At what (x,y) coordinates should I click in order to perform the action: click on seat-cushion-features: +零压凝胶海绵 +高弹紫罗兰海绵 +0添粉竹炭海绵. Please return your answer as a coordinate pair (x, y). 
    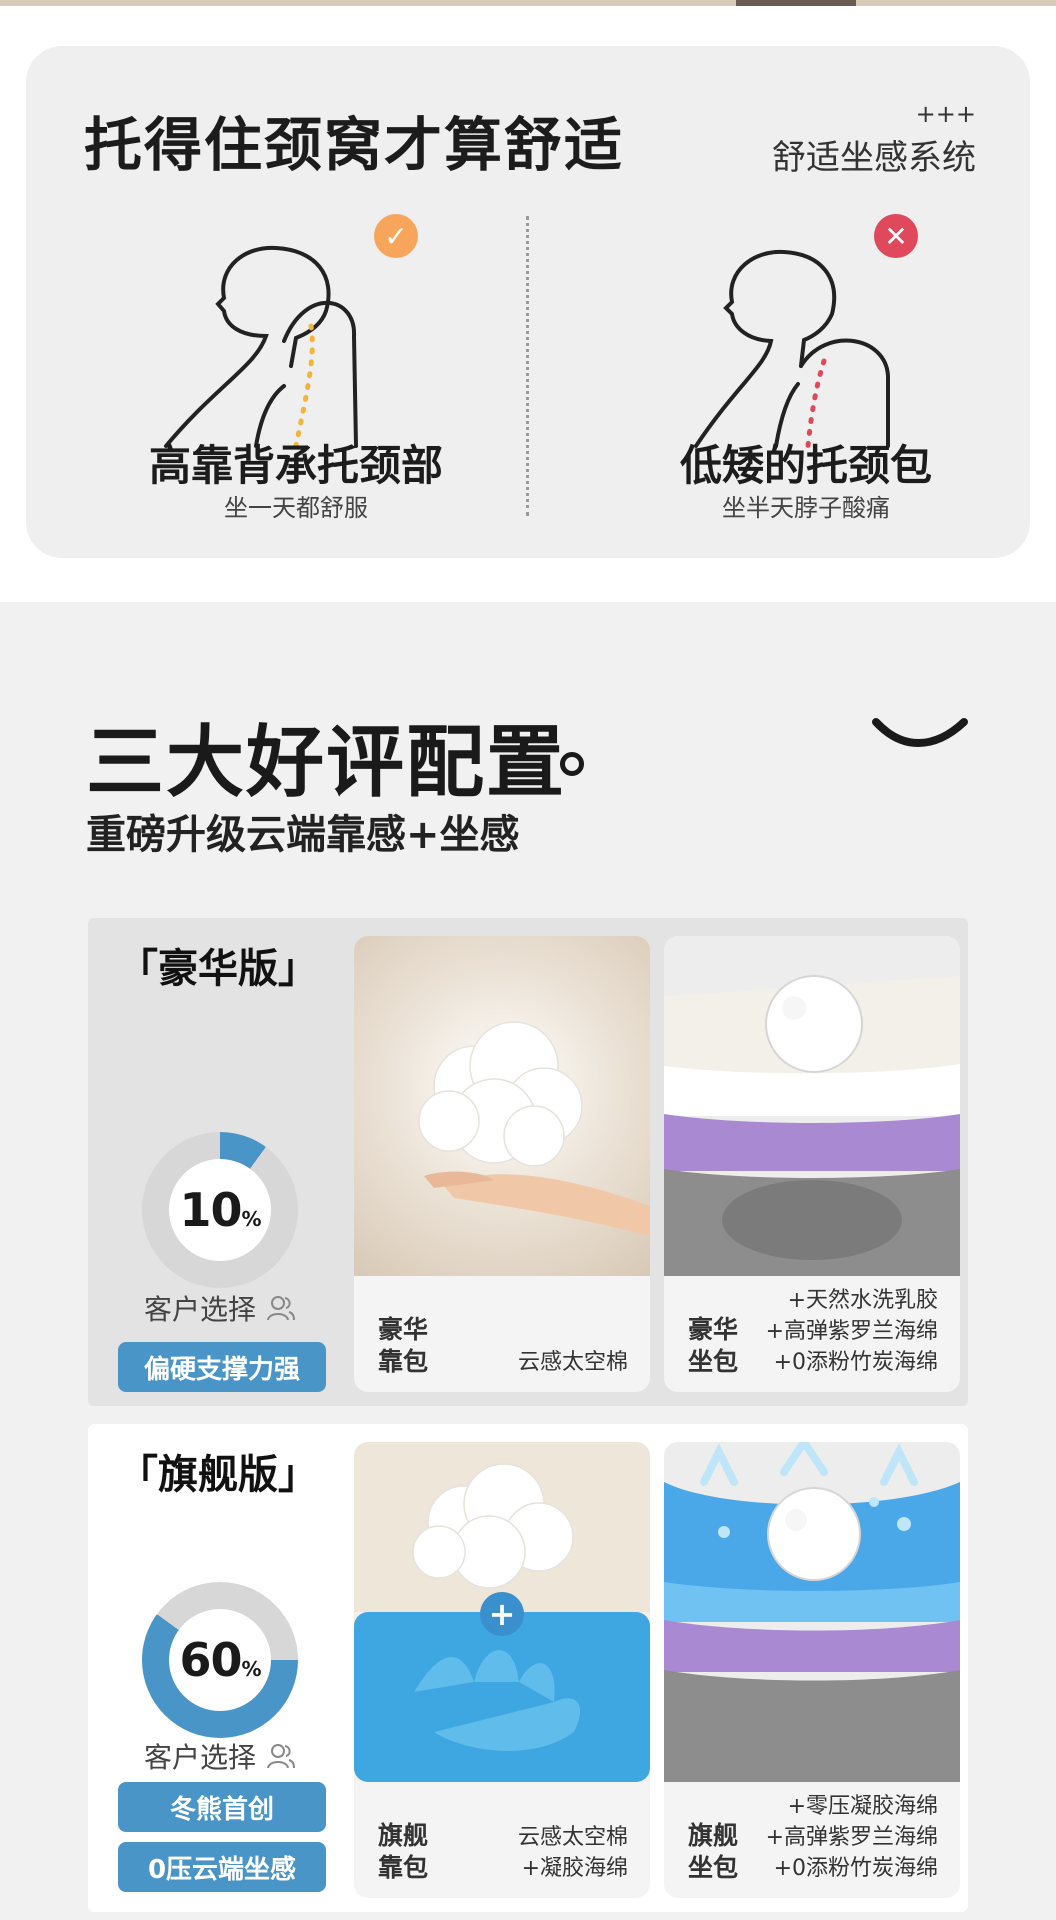
    Looking at the image, I should click on (851, 1837).